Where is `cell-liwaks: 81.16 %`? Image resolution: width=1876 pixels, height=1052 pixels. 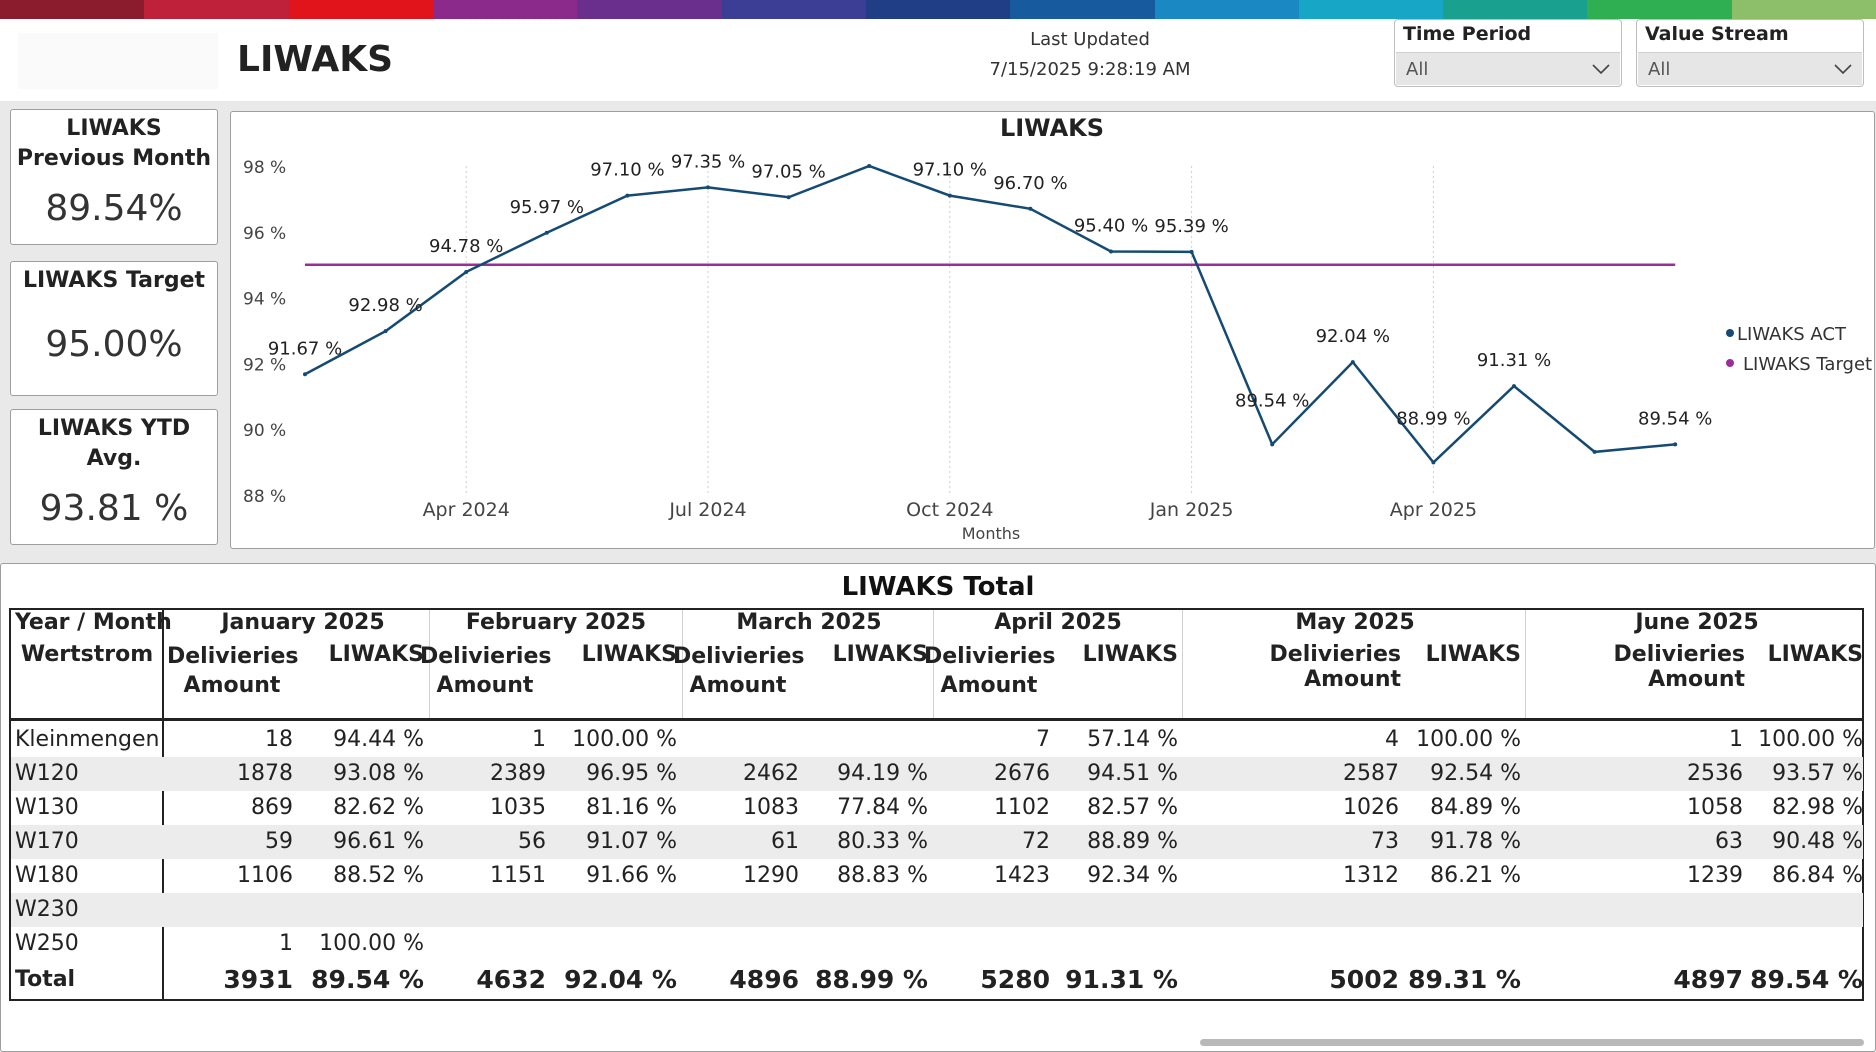 cell-liwaks: 81.16 % is located at coordinates (631, 807).